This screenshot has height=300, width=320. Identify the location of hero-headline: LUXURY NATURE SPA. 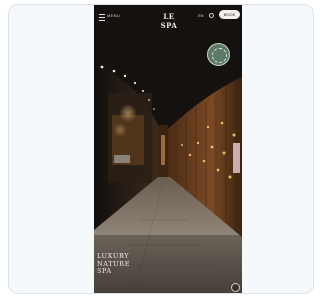
(127, 264).